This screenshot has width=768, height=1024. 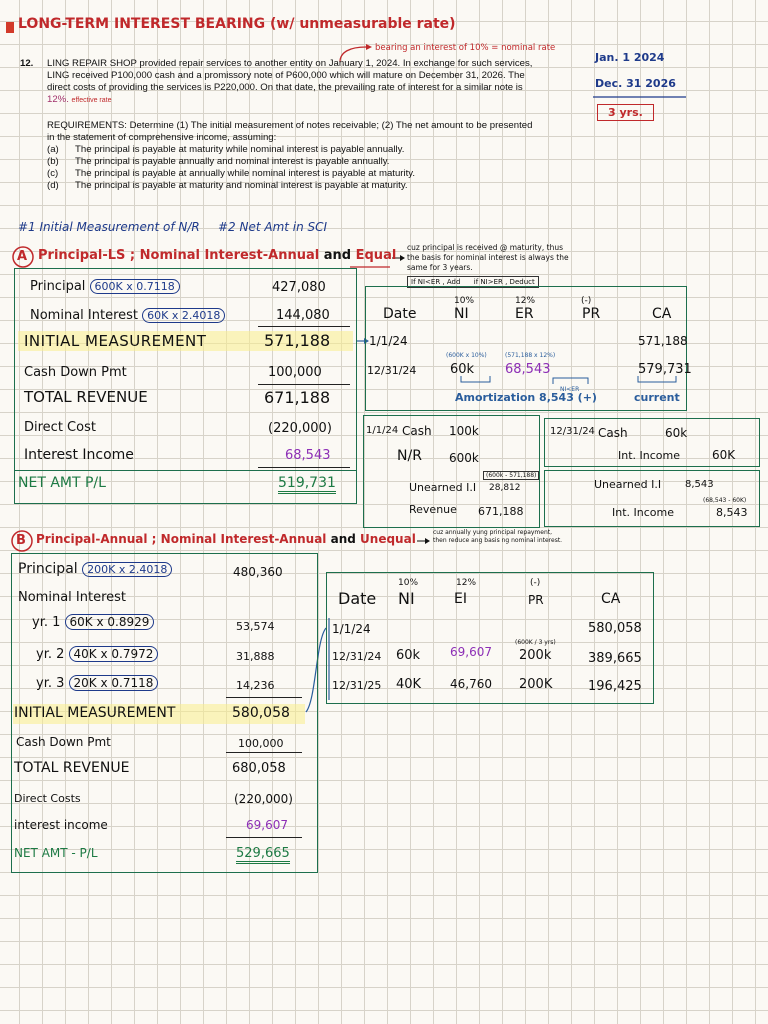 I want to click on a-amort-rate-ni: 10%, so click(x=464, y=301).